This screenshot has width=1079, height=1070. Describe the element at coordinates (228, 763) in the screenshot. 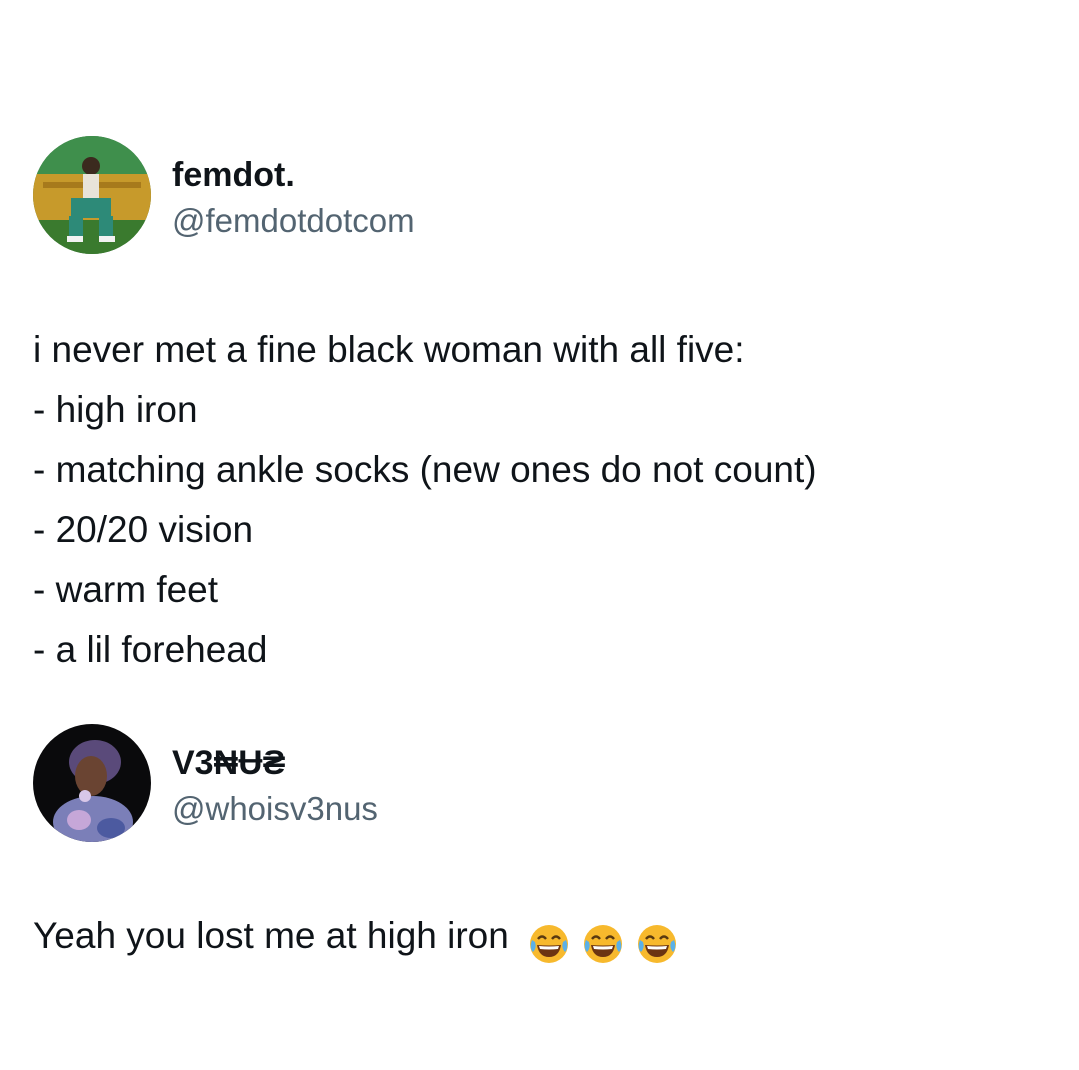

I see `display-name: V3₦Ʉ₴` at that location.